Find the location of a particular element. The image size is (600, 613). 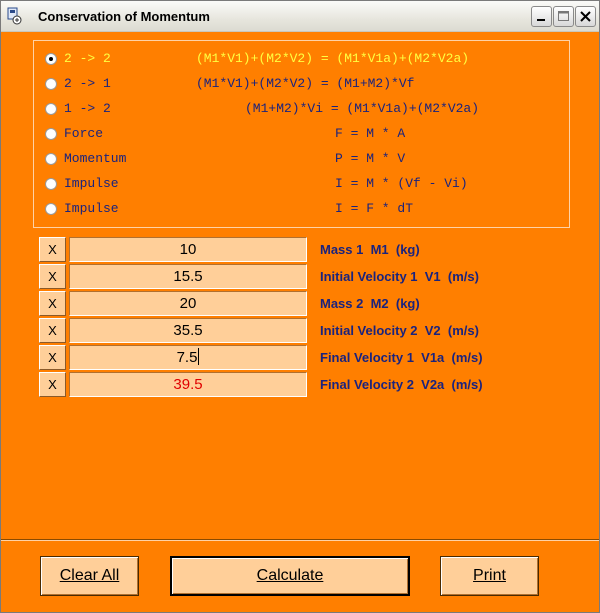

formula-equation: (M1*V1)+(M2*V2) = (M1*V1a)+(M2*V2a) is located at coordinates (333, 58).